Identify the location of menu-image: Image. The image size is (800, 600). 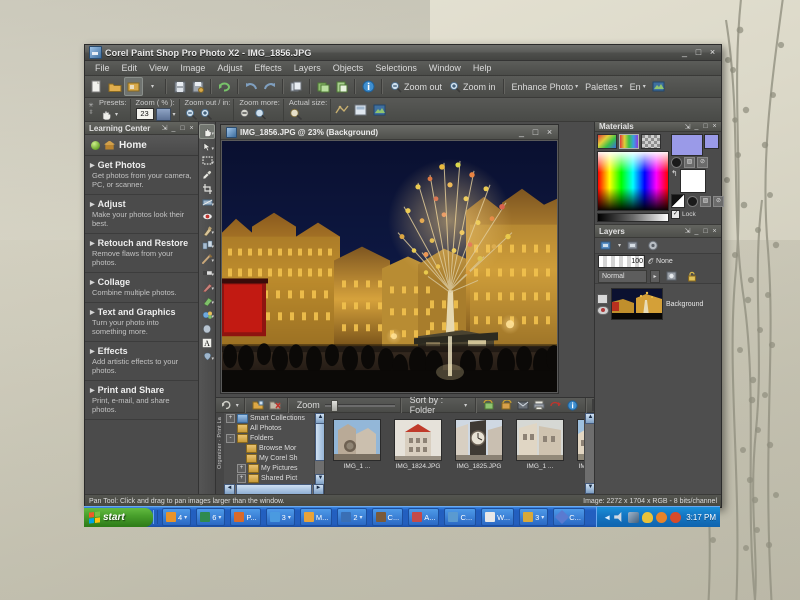
(192, 68).